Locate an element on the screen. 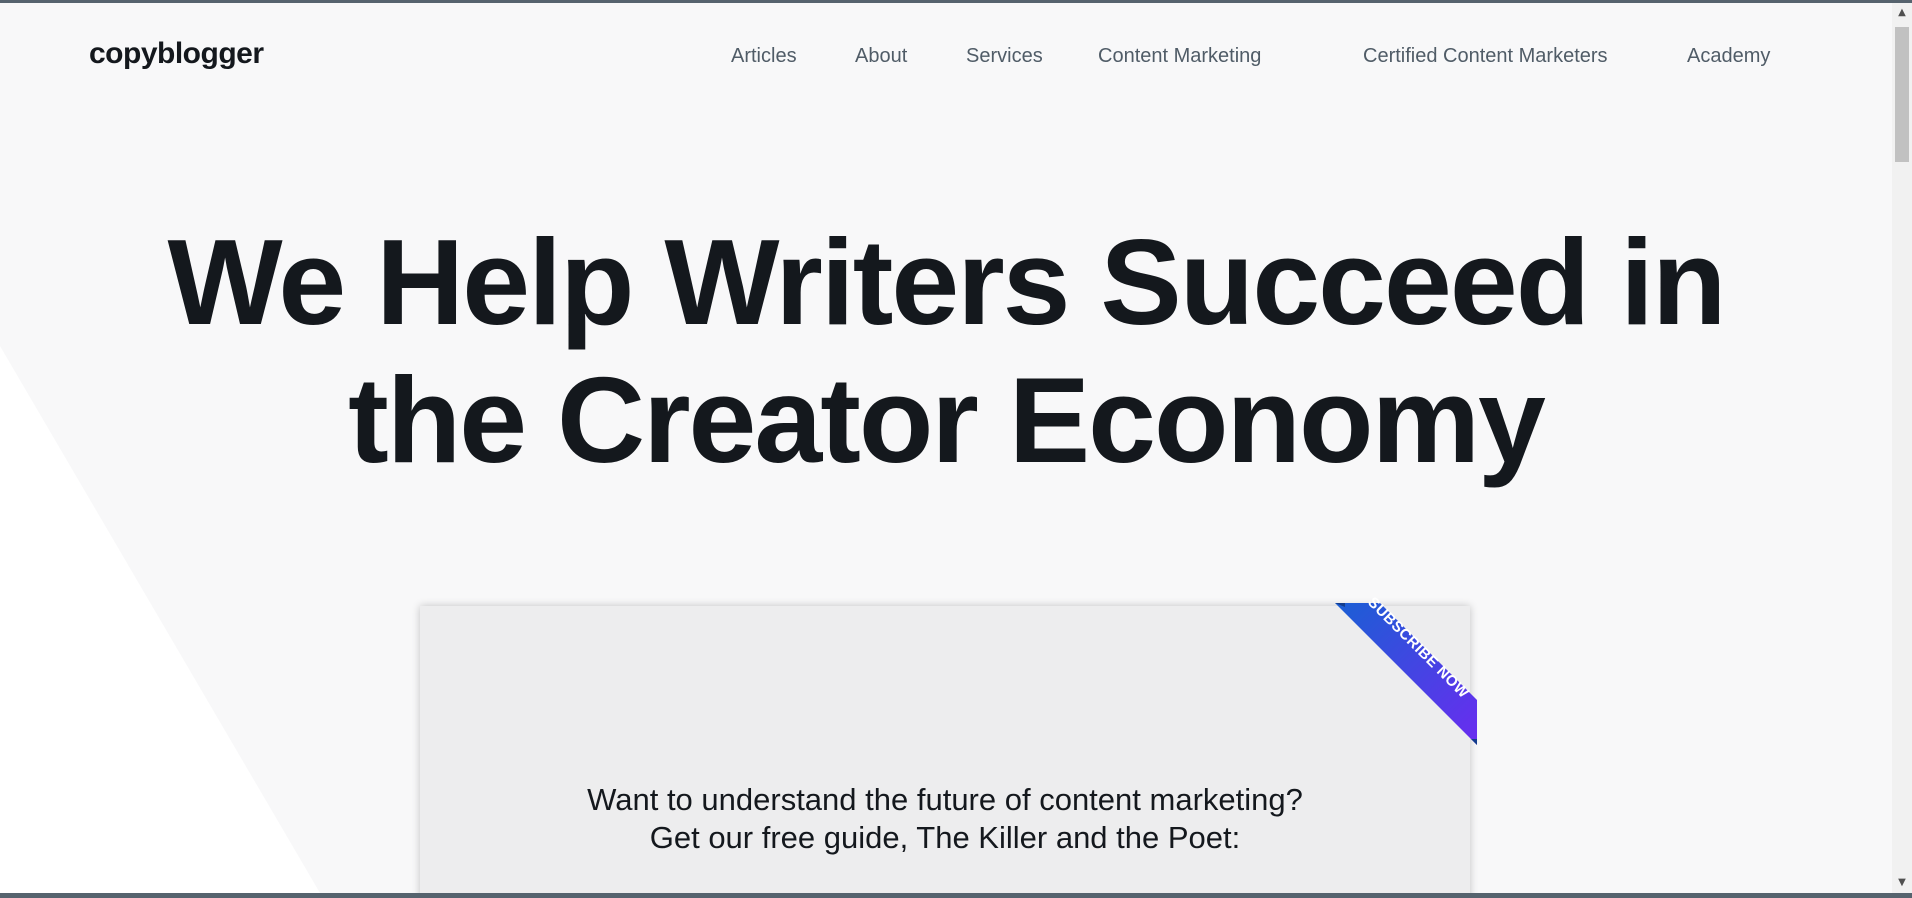  hero-headline-line-1: We Help Writers Succeed in is located at coordinates (946, 282).